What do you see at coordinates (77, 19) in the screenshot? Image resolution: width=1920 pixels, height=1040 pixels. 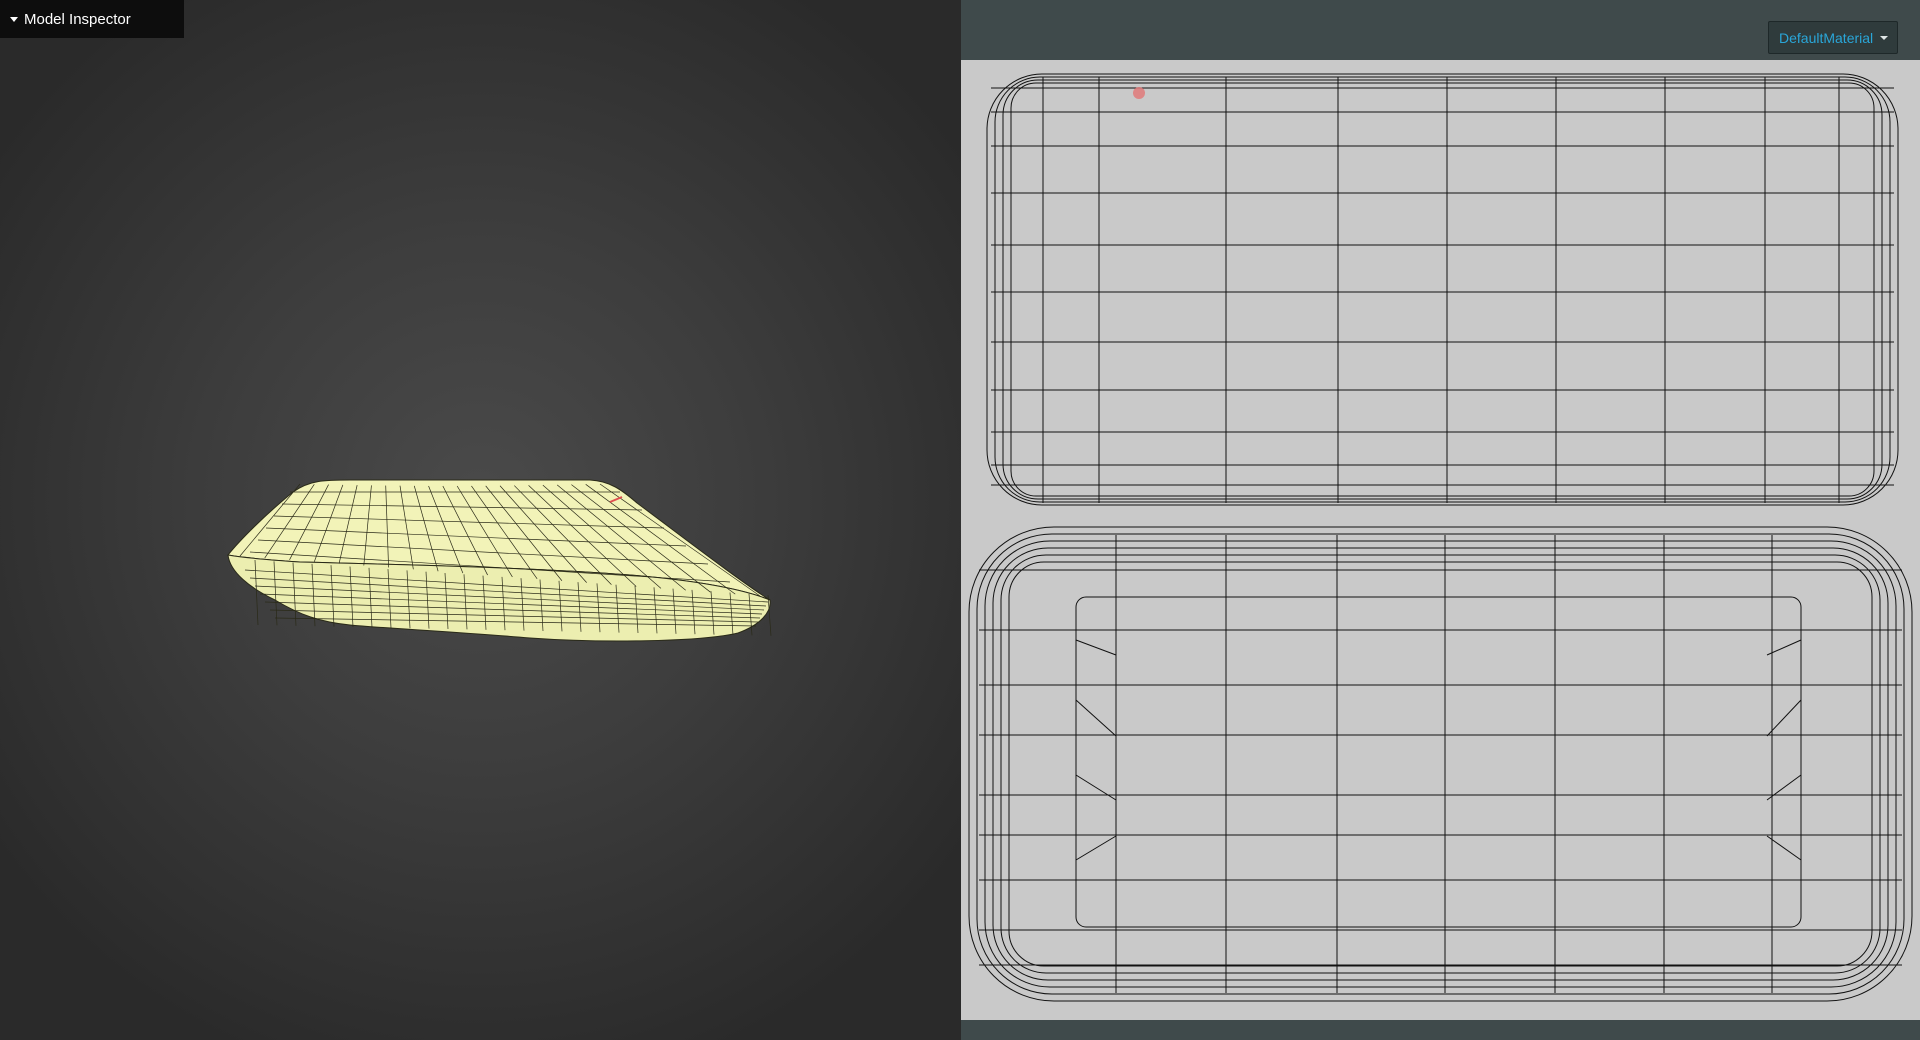 I see `model-inspector-label: Model Inspector` at bounding box center [77, 19].